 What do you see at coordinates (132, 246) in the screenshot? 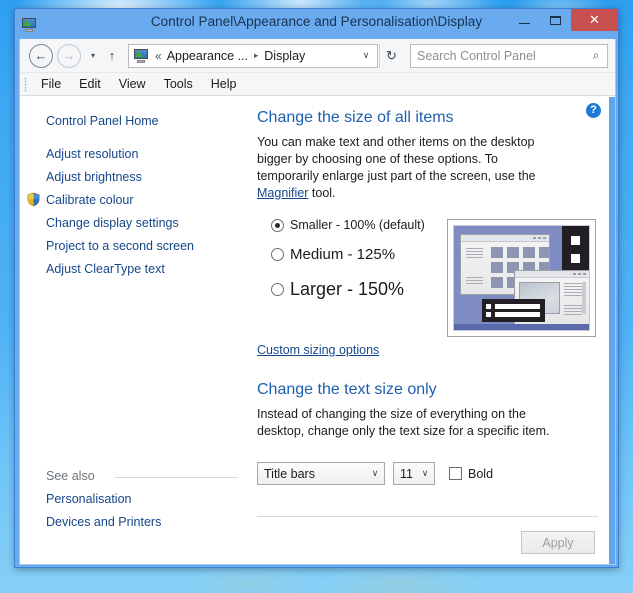
I see `sidebar-item-project-to-second-screen: Project to a second screen` at bounding box center [132, 246].